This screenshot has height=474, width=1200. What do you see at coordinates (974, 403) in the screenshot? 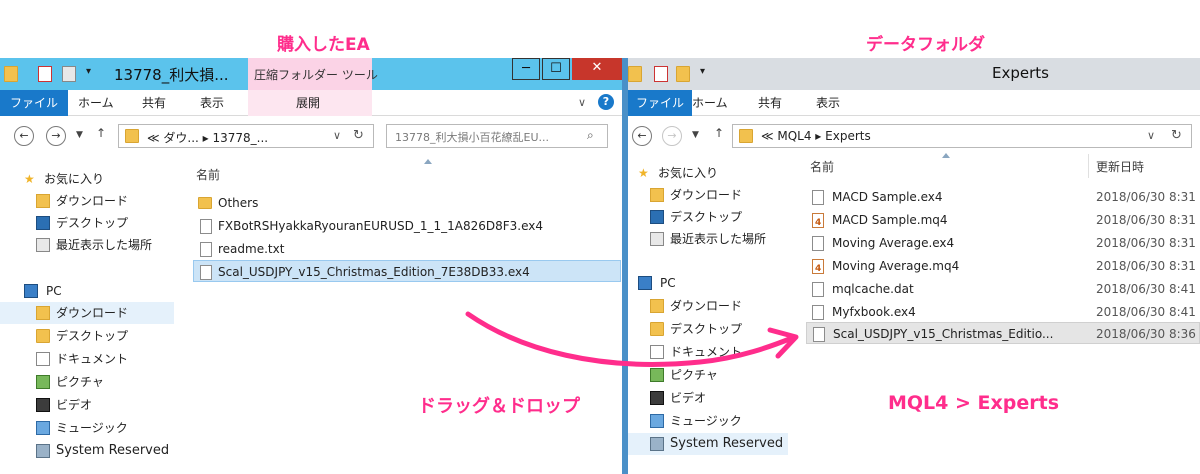
I see `annotation-mql4-experts: MQL4 > Experts` at bounding box center [974, 403].